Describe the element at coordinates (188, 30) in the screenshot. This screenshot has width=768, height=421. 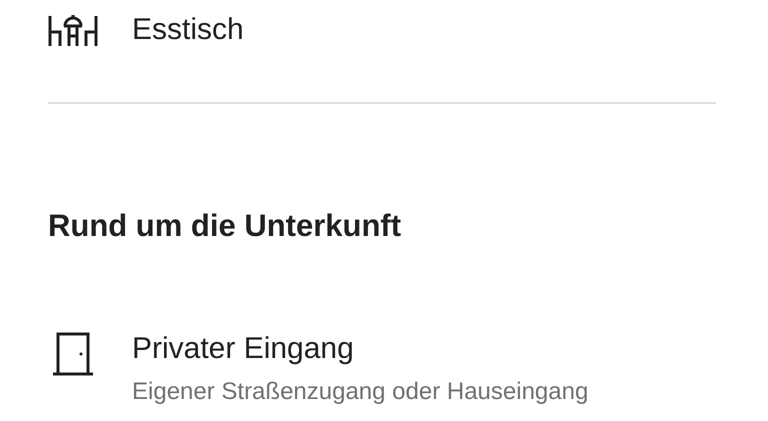
I see `amenity-label: Esstisch` at that location.